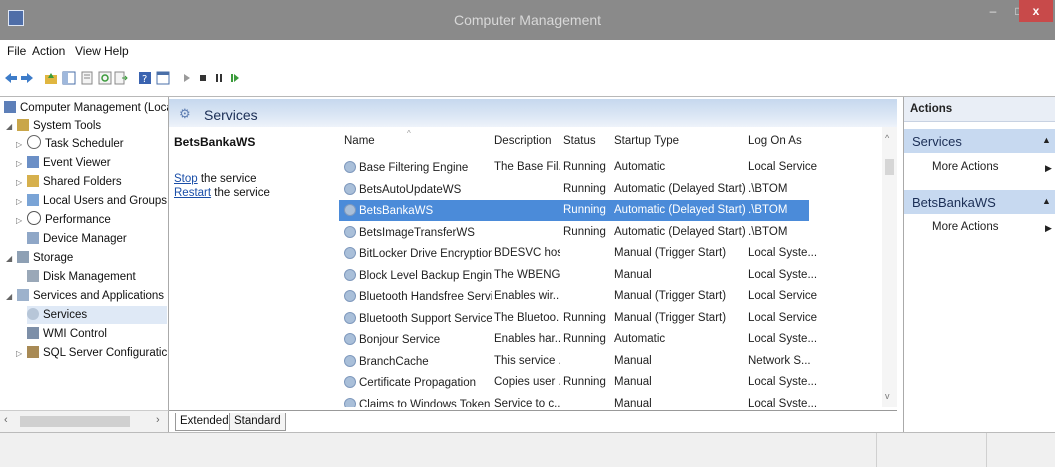 The width and height of the screenshot is (1055, 467). I want to click on tree-item-storage: ◢ Storage, so click(39, 258).